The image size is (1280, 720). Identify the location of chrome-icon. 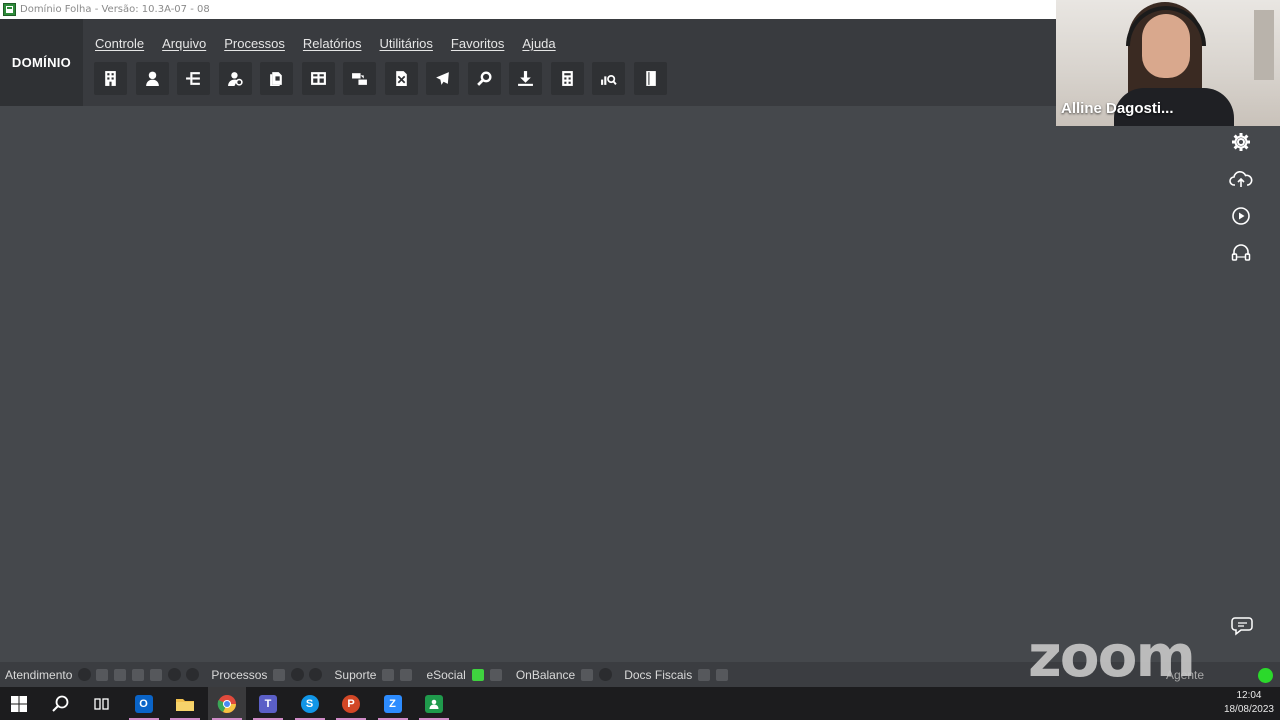
(226, 703).